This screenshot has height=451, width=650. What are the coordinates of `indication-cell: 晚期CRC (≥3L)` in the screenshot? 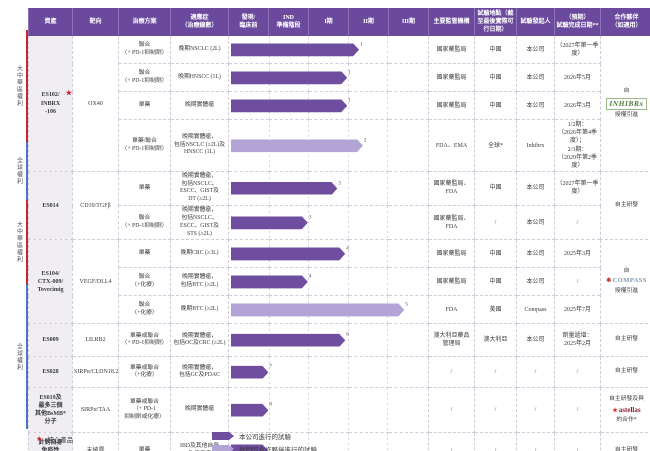 It's located at (199, 254).